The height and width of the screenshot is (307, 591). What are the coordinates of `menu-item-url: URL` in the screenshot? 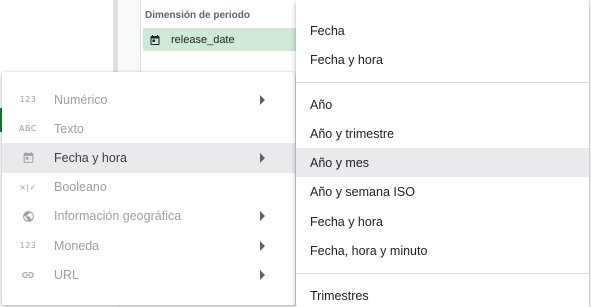 It's located at (148, 274).